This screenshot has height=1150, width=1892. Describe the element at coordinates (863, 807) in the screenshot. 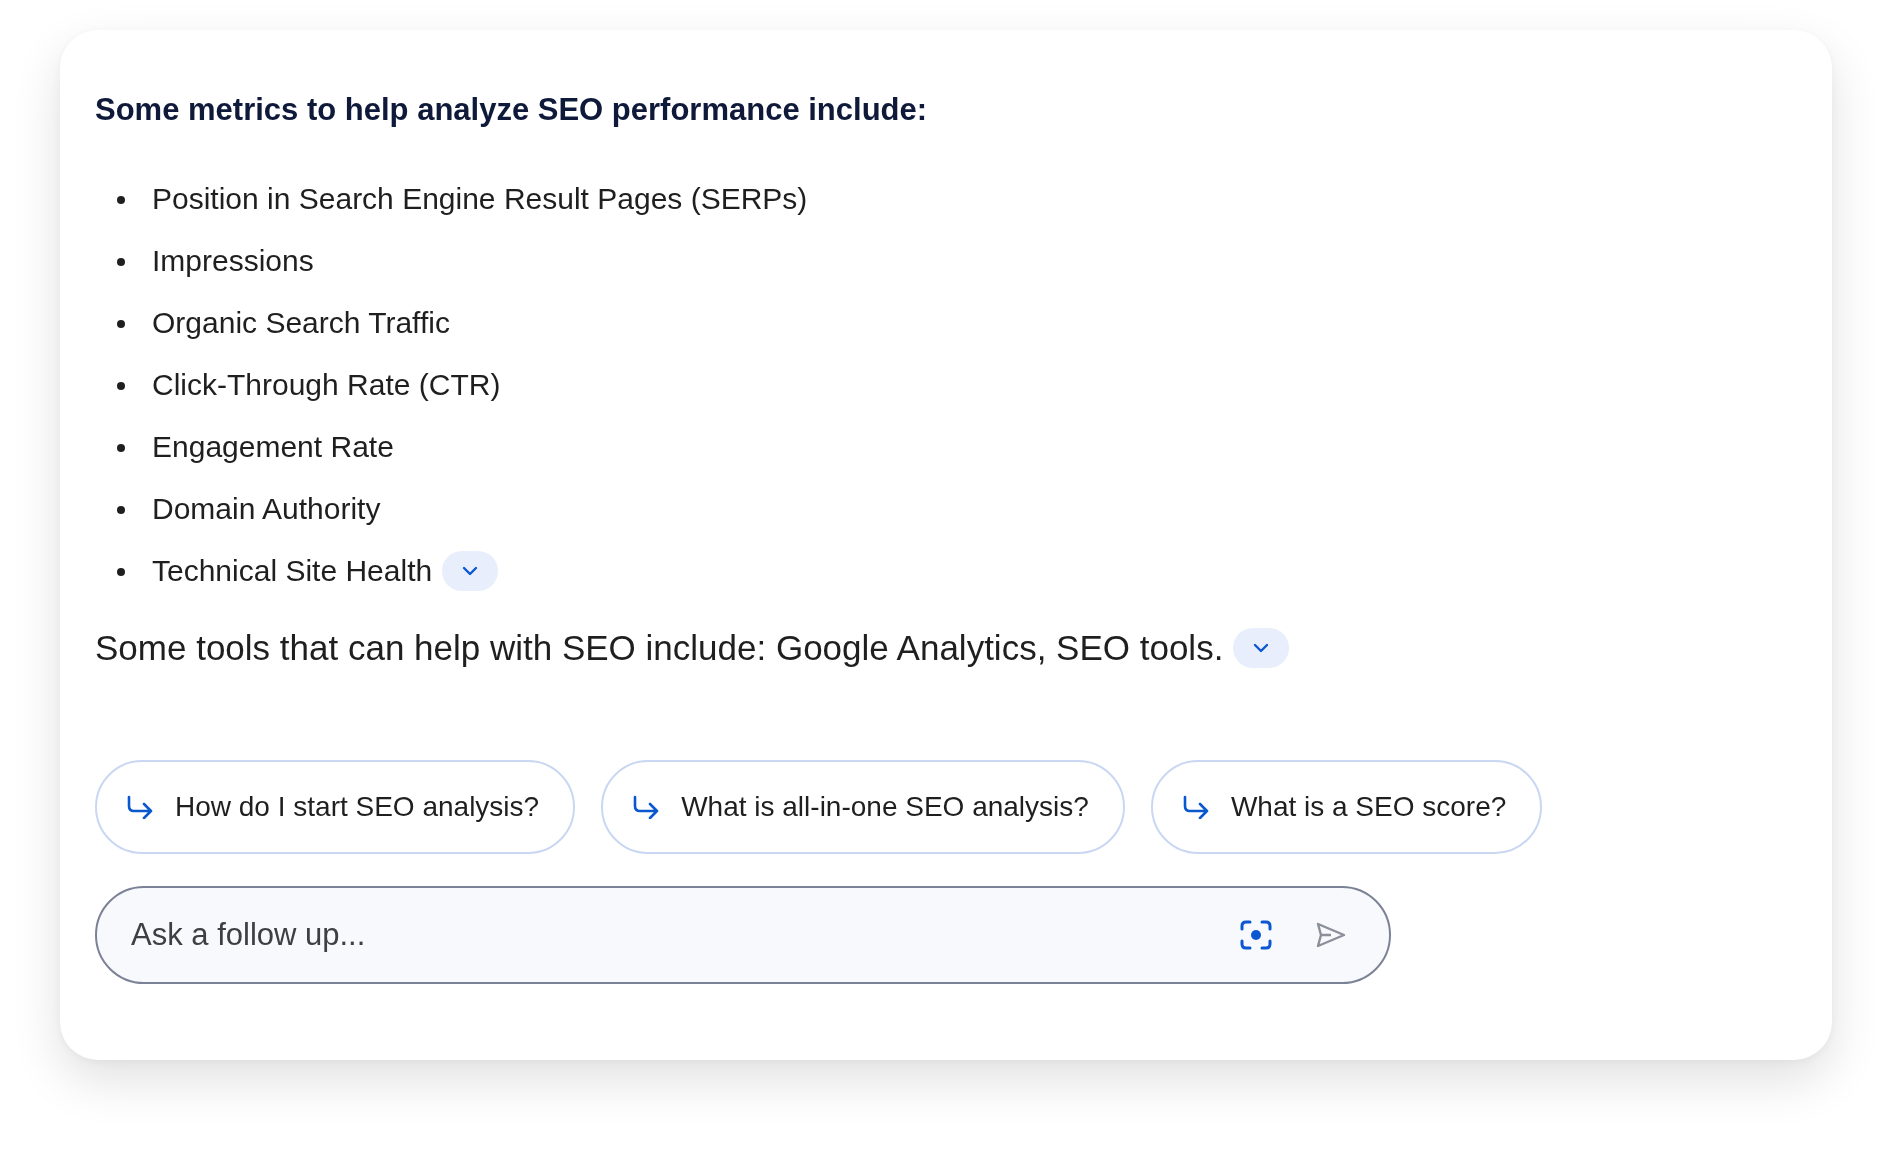

I see `suggestion-chip: What is all-in-one SEO analysis?` at that location.